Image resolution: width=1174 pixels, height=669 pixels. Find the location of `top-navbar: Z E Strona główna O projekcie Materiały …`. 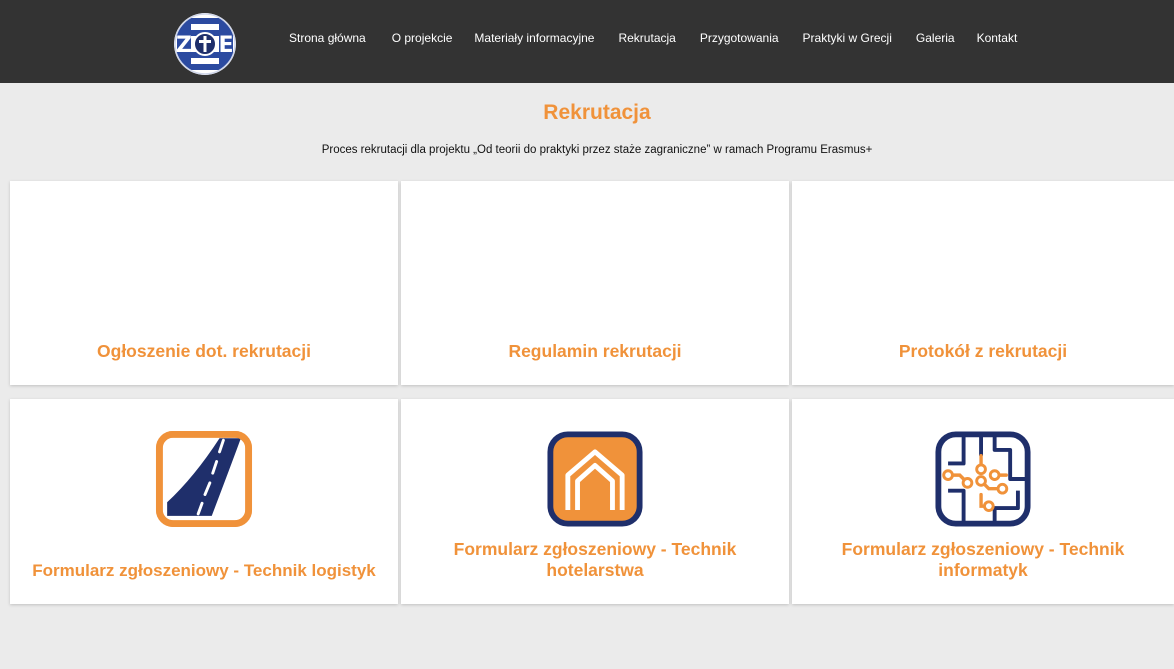

top-navbar: Z E Strona główna O projekcie Materiały … is located at coordinates (587, 41).